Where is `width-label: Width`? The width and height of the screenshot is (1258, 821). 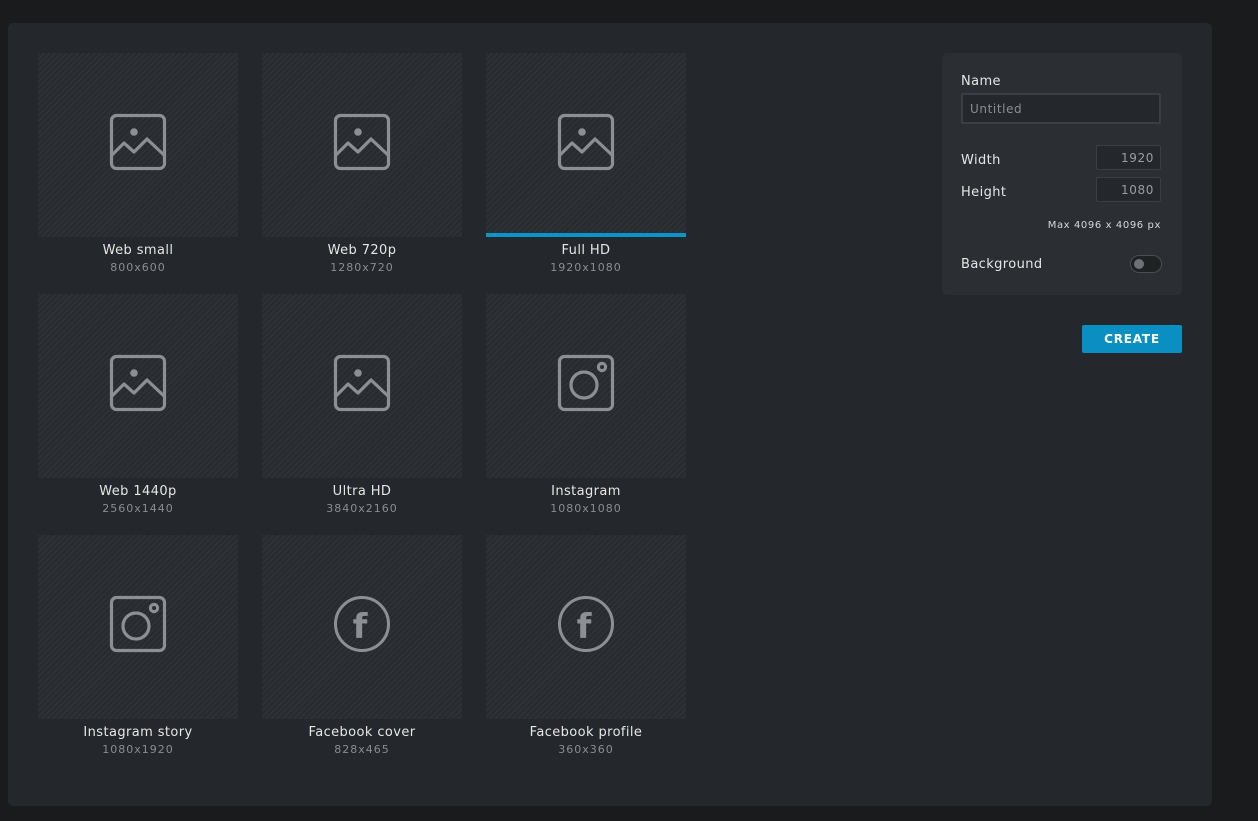 width-label: Width is located at coordinates (981, 160).